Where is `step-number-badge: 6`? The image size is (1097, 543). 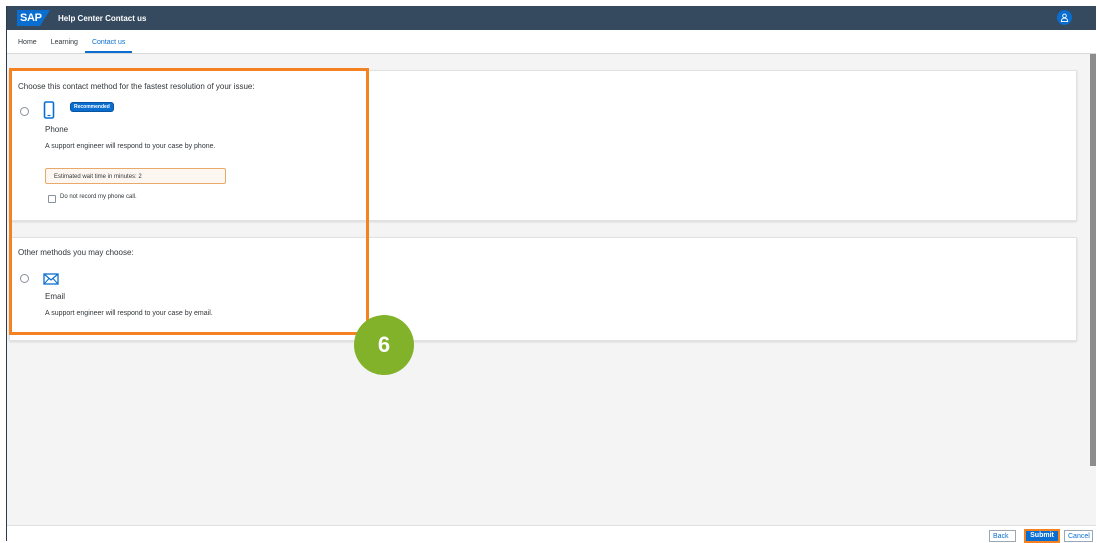 step-number-badge: 6 is located at coordinates (384, 345).